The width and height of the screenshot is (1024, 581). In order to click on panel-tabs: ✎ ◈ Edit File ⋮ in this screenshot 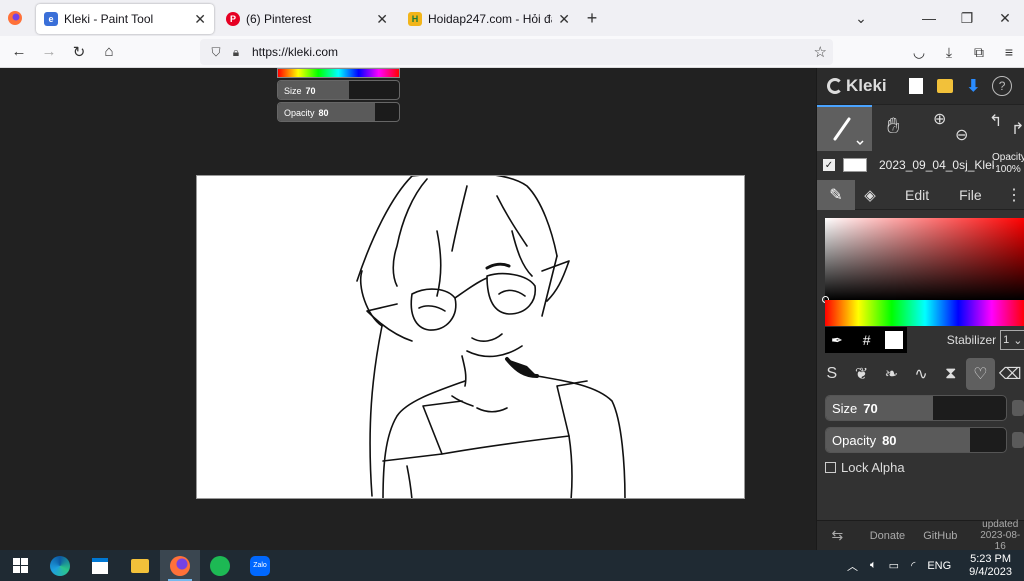, I will do `click(920, 194)`.